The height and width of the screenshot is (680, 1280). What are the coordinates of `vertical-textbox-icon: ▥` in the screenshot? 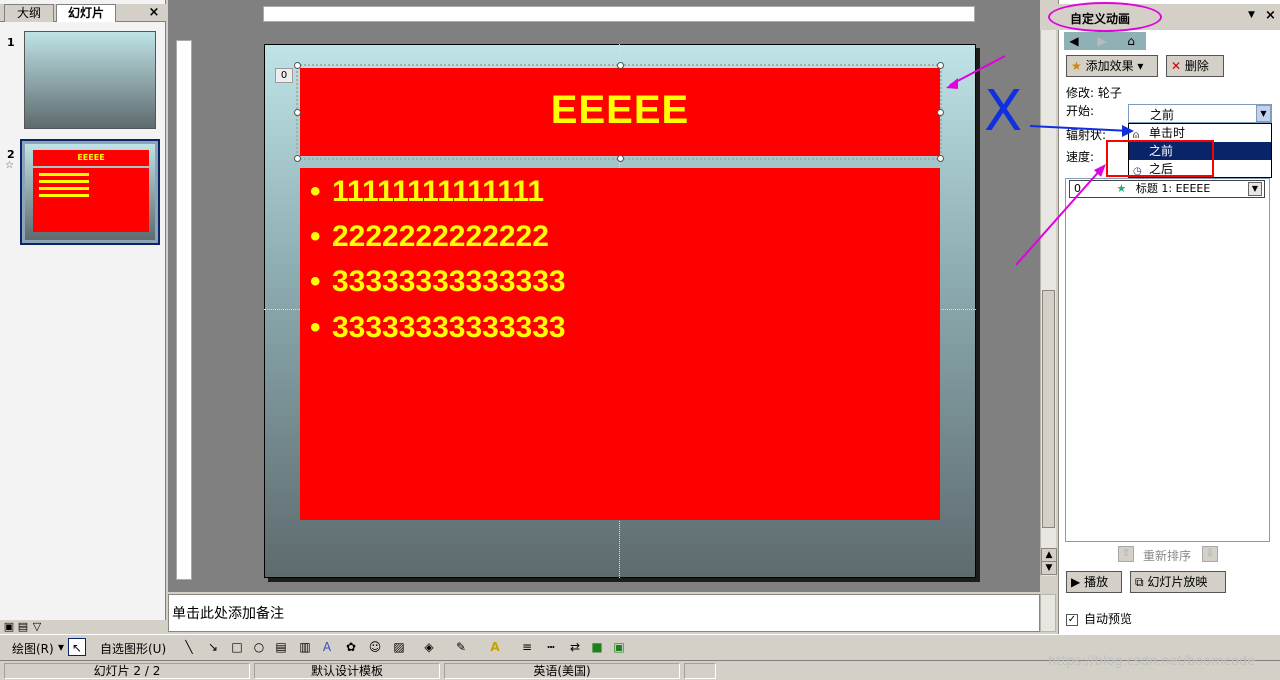 It's located at (305, 647).